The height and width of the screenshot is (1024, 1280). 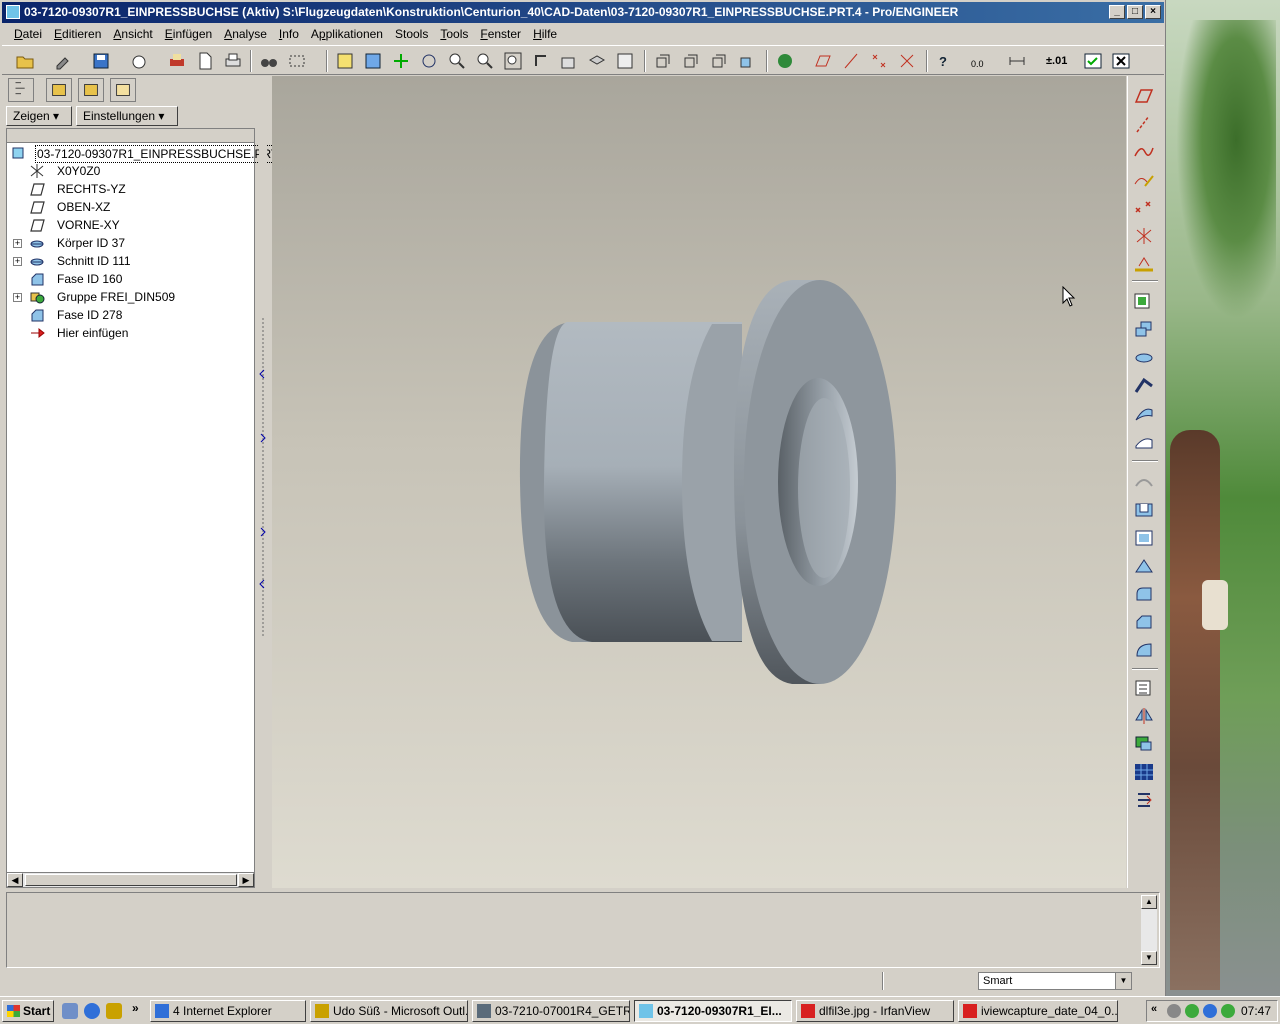 I want to click on shading-icon, so click(x=747, y=61).